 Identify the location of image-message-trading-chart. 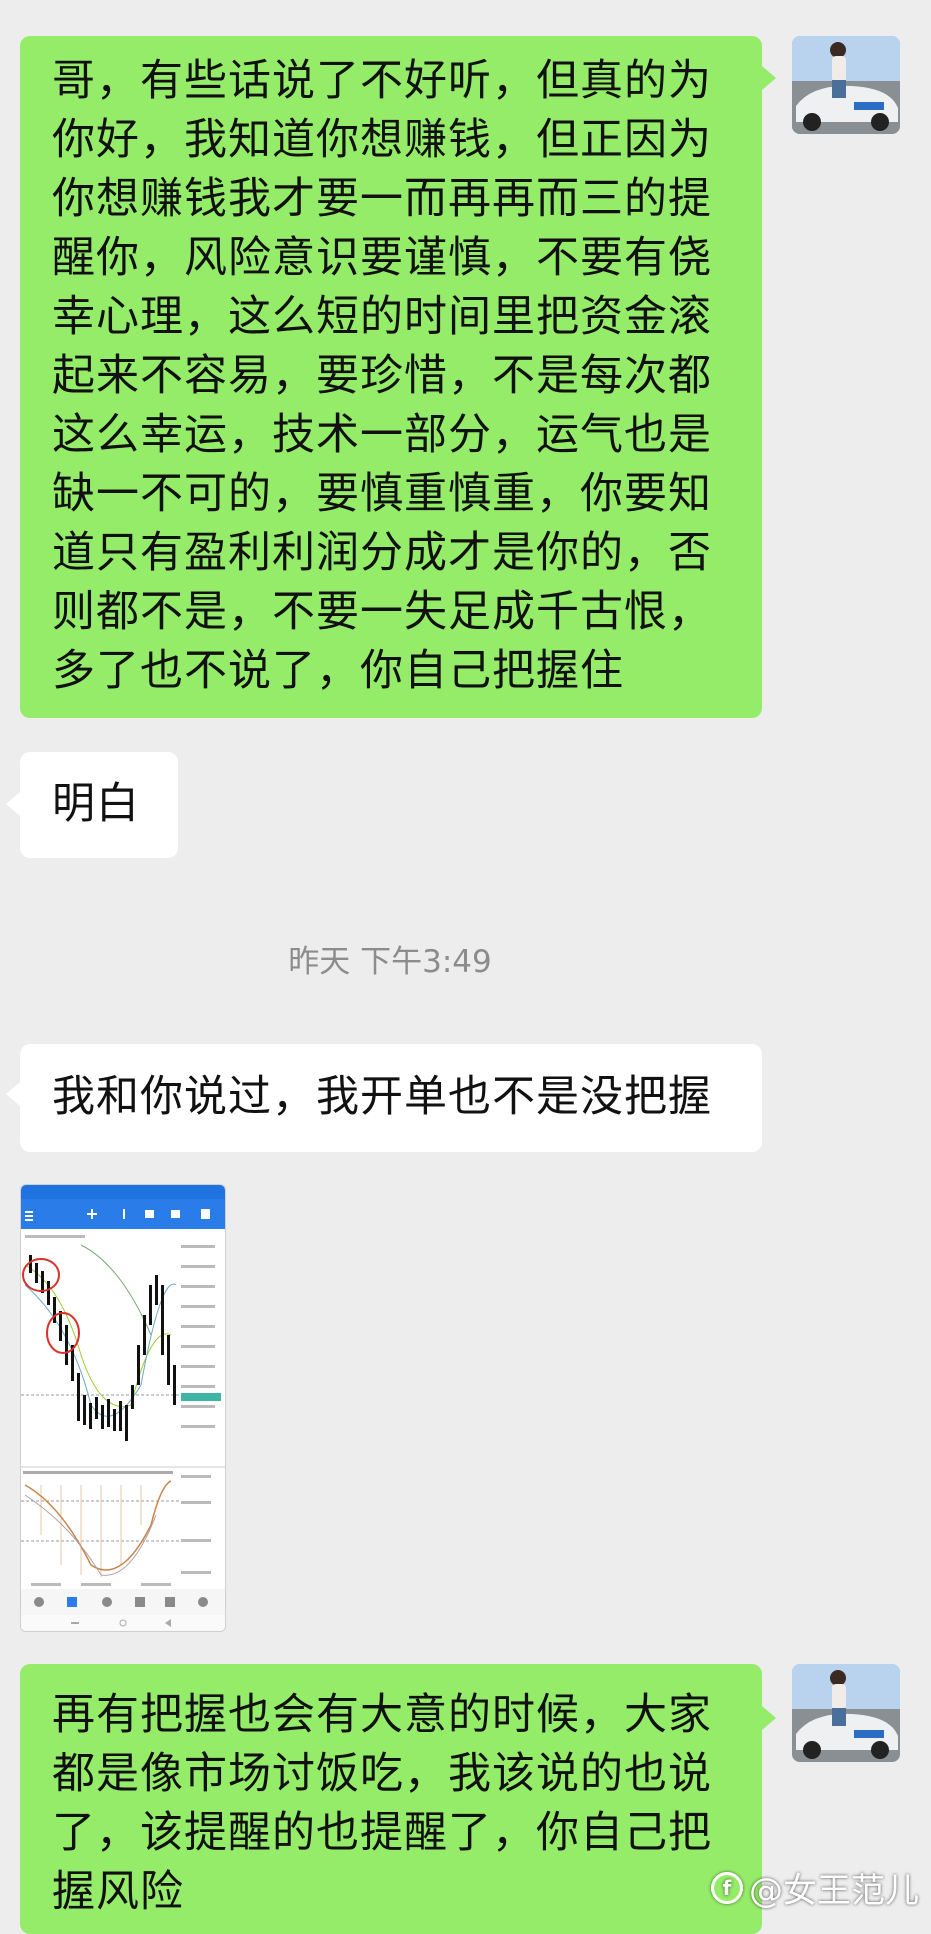
(123, 1408).